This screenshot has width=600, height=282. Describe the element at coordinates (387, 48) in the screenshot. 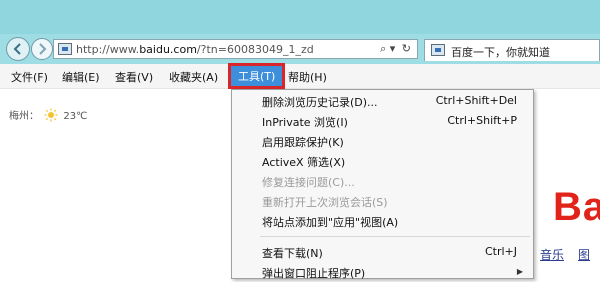

I see `search-dropdown-icon: ⌕ ▾` at that location.